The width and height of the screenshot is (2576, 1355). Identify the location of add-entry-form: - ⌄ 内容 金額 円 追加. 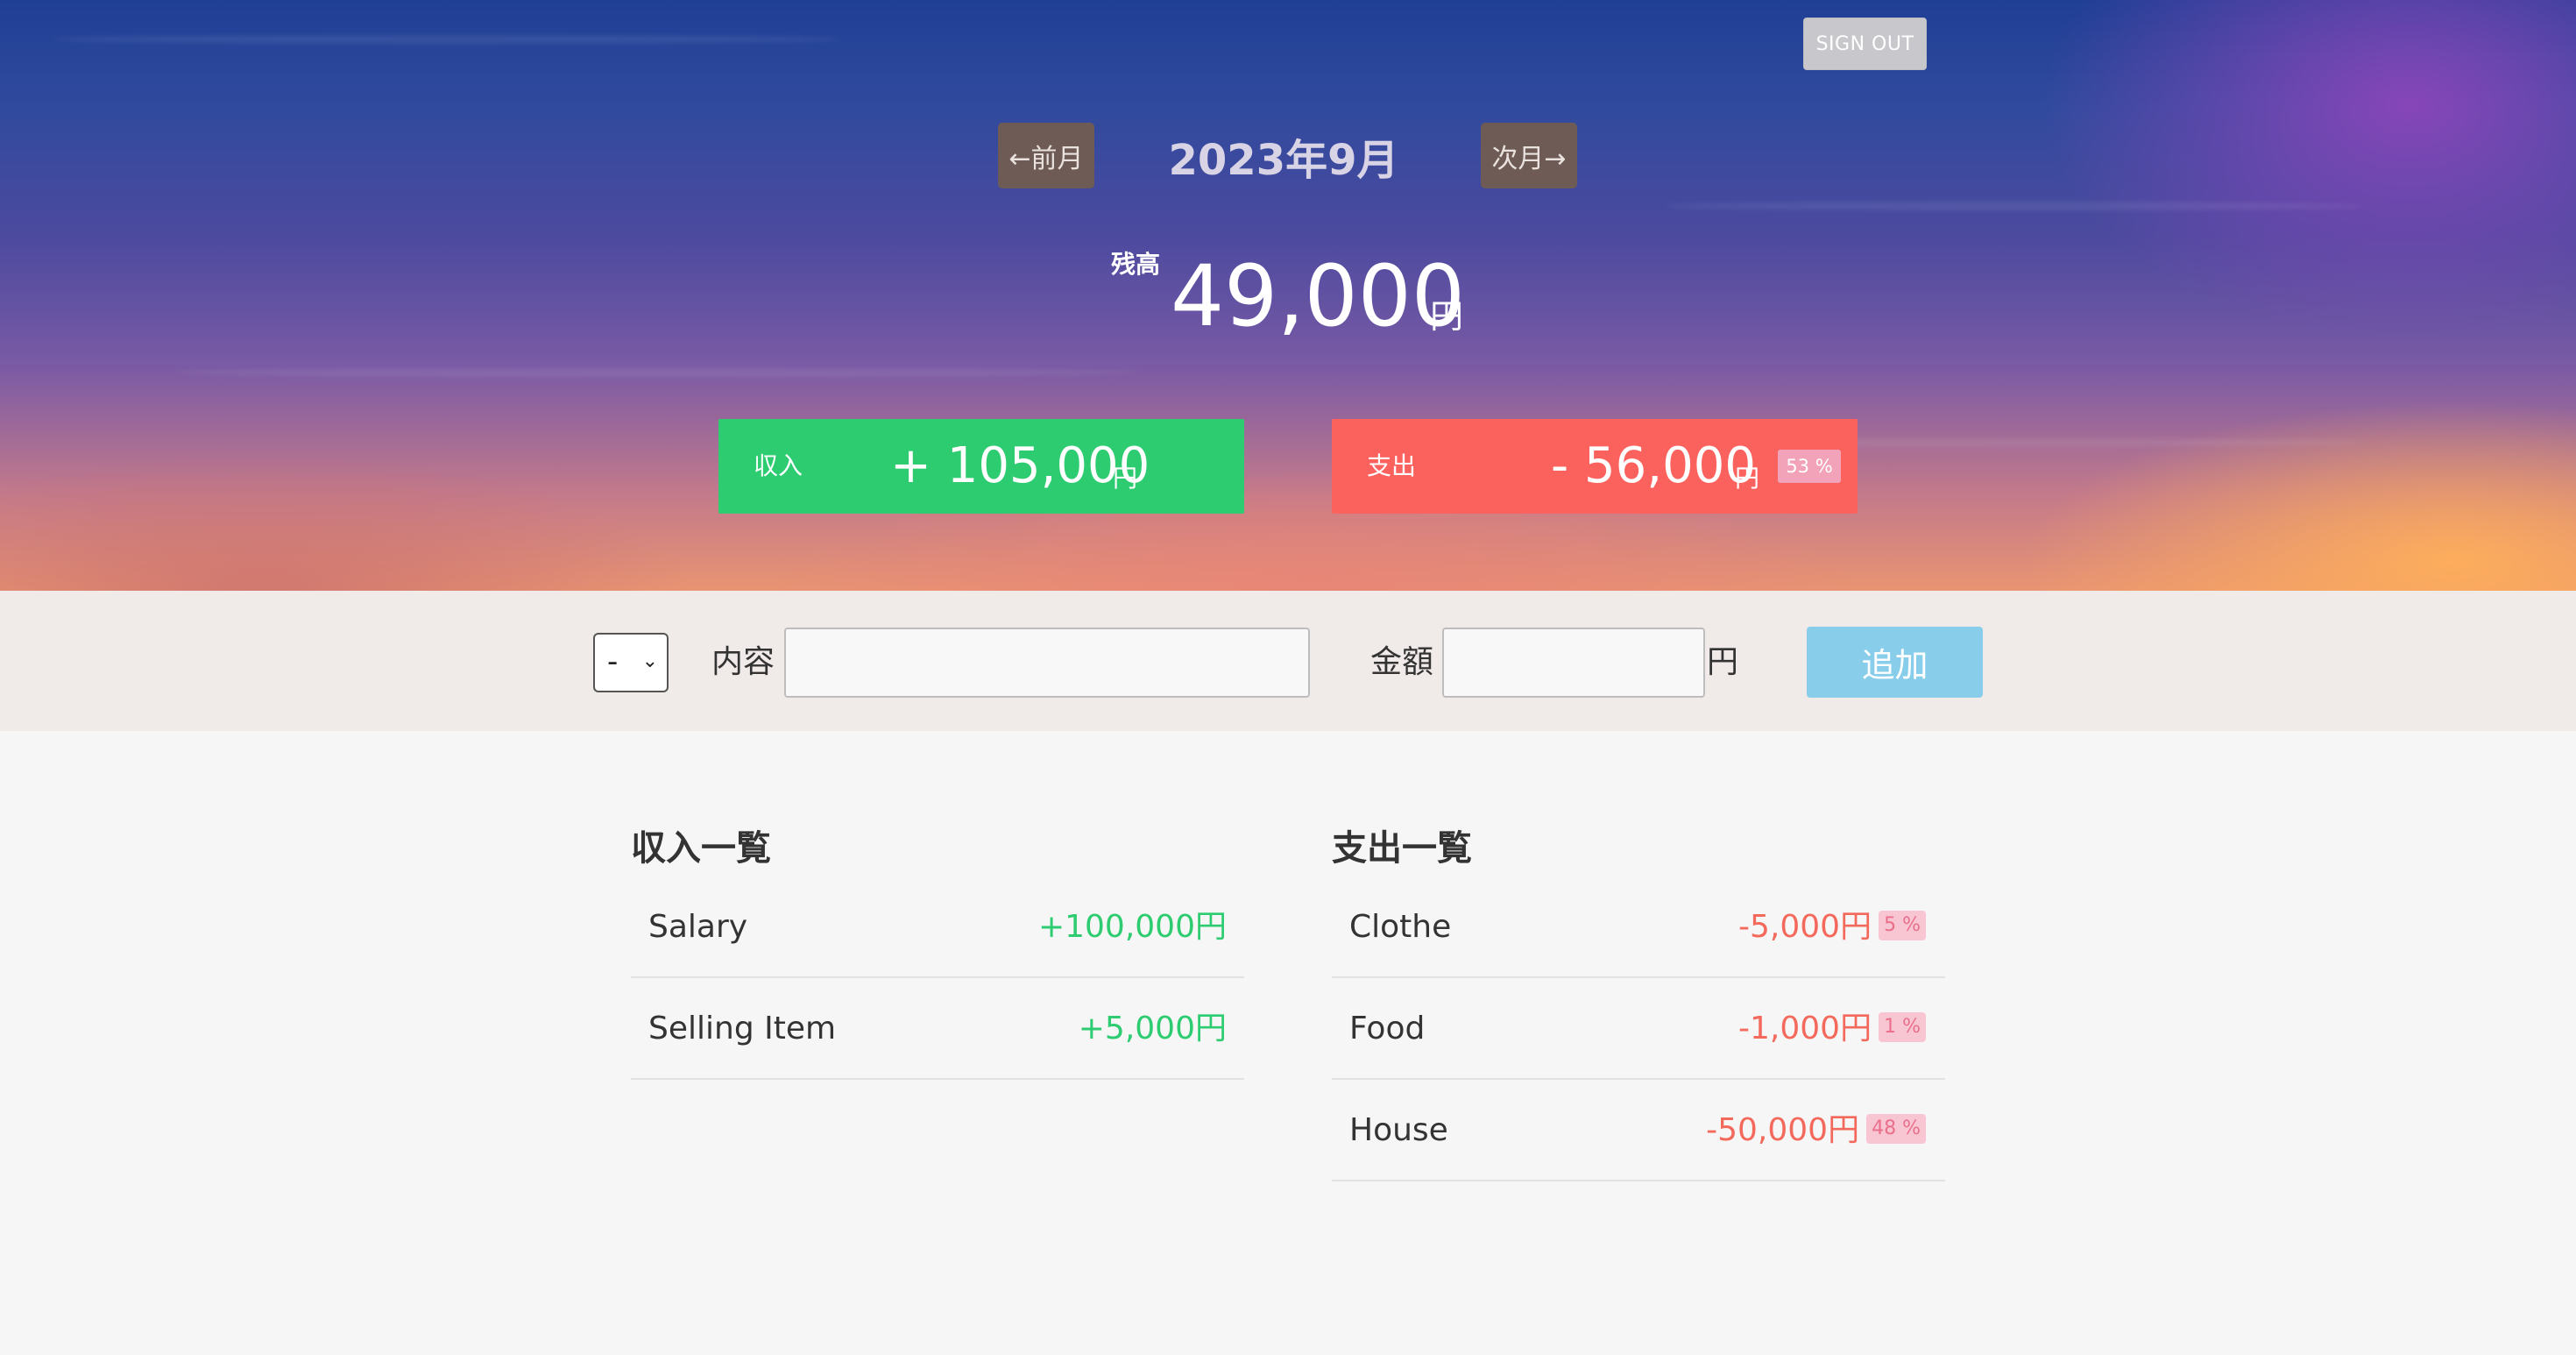
(1288, 661).